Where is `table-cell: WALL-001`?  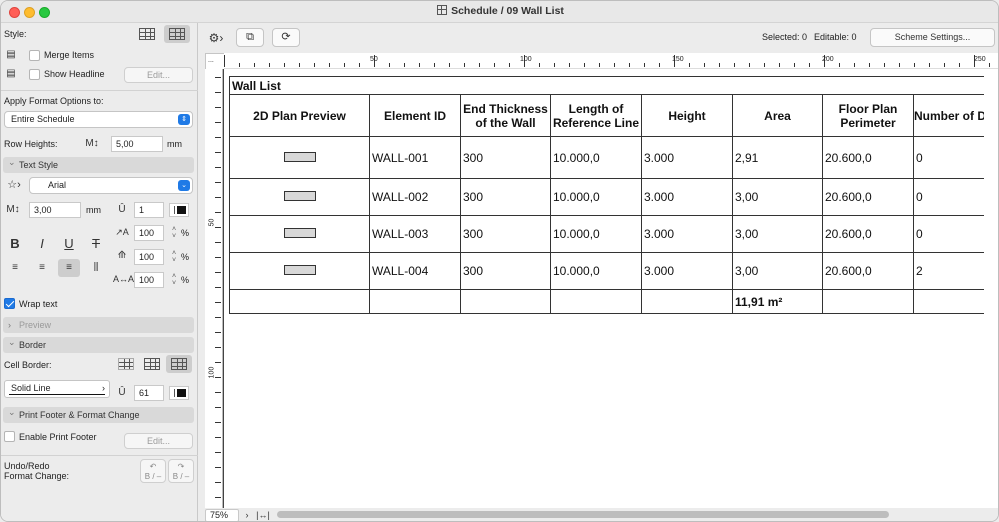 table-cell: WALL-001 is located at coordinates (415, 157).